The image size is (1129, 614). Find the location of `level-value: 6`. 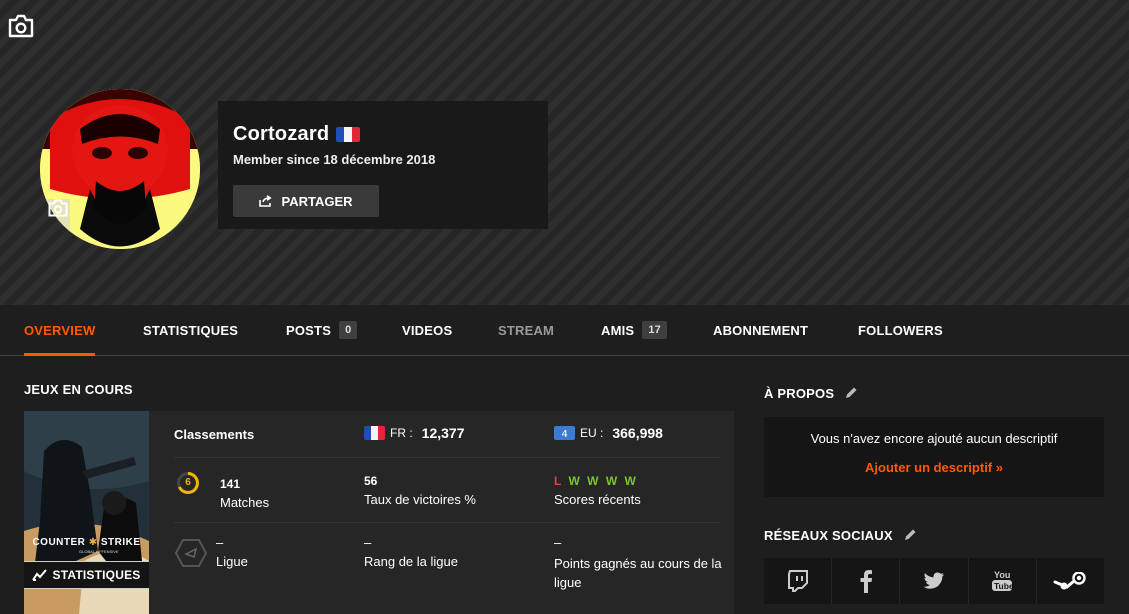

level-value: 6 is located at coordinates (188, 482).